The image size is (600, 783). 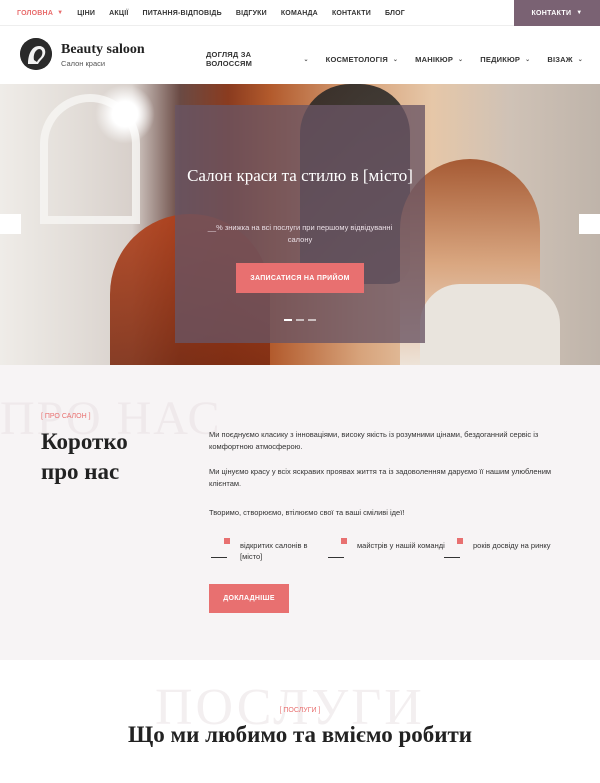 I want to click on top-nav-item-faq: ПИТАННЯ-ВІДПОВІДЬ, so click(x=182, y=13).